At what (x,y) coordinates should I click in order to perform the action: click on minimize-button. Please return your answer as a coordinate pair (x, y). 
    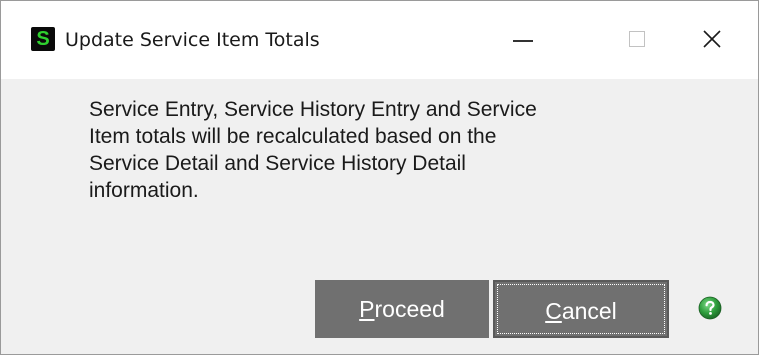
    Looking at the image, I should click on (522, 40).